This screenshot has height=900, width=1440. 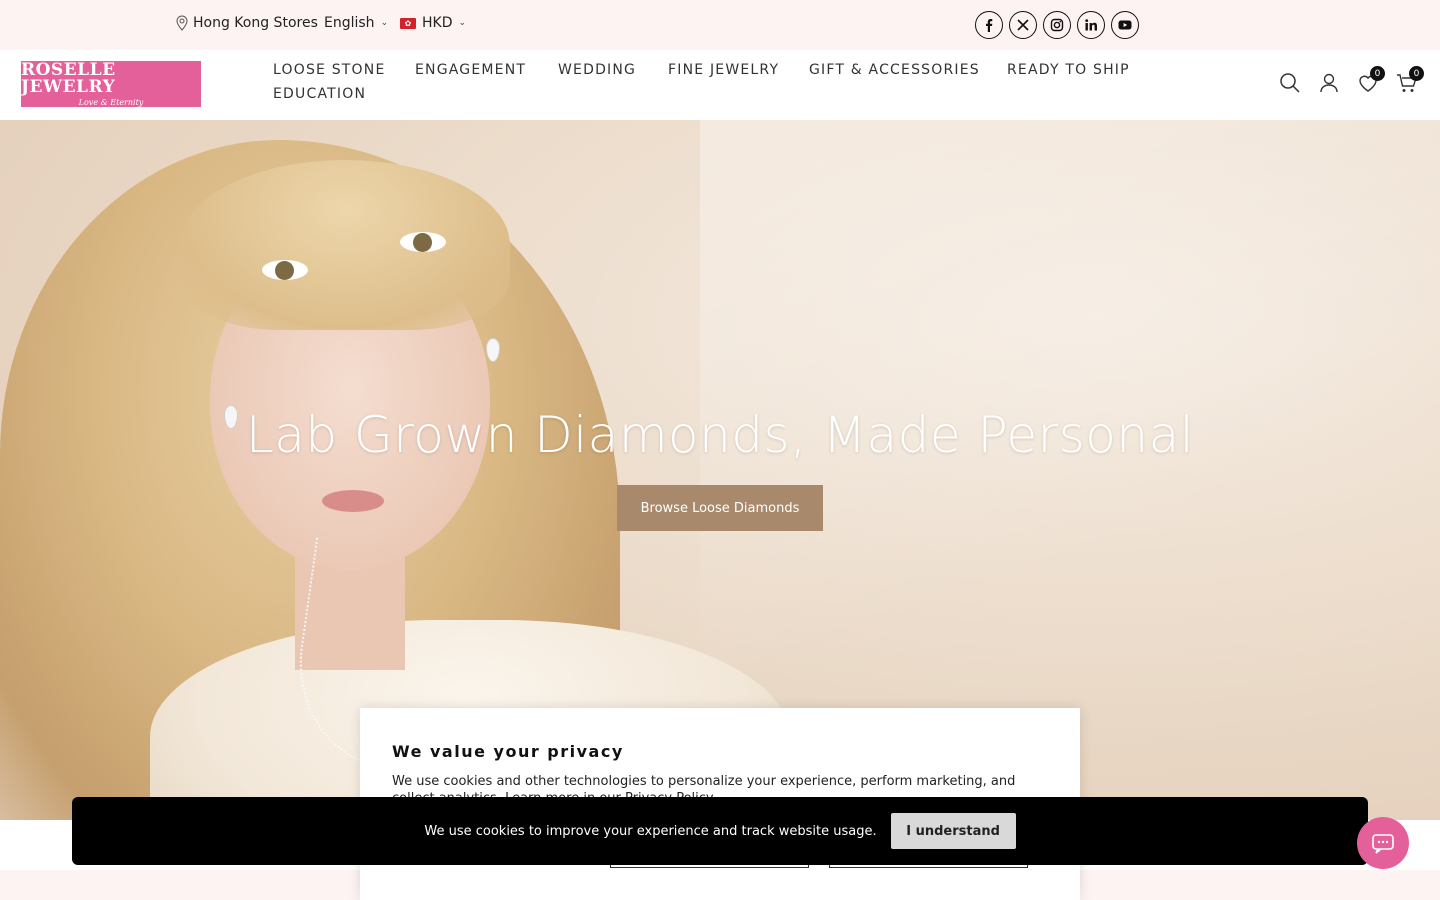 I want to click on privacy-title: We value your privacy, so click(x=508, y=751).